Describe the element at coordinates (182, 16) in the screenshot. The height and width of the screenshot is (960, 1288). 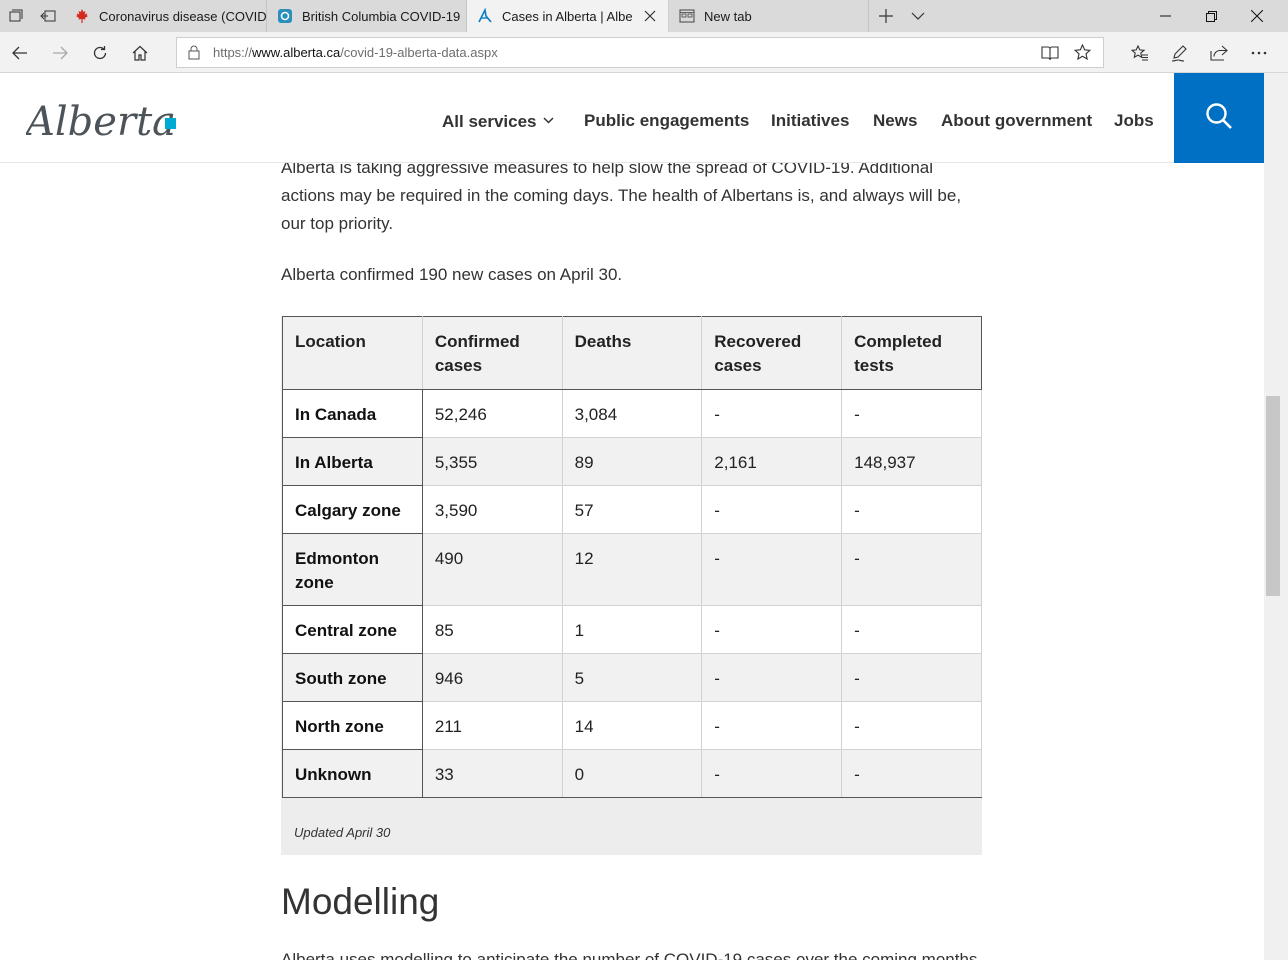
I see `tab-title: Coronavirus disease (COVID` at that location.